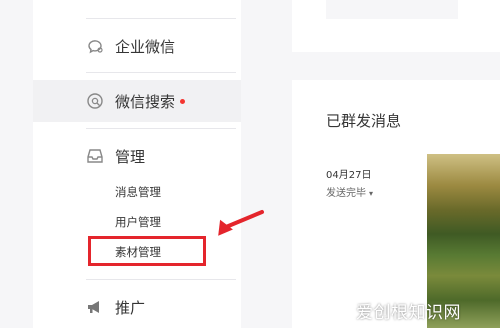  Describe the element at coordinates (408, 313) in the screenshot. I see `watermark: 爱创根知识网` at that location.